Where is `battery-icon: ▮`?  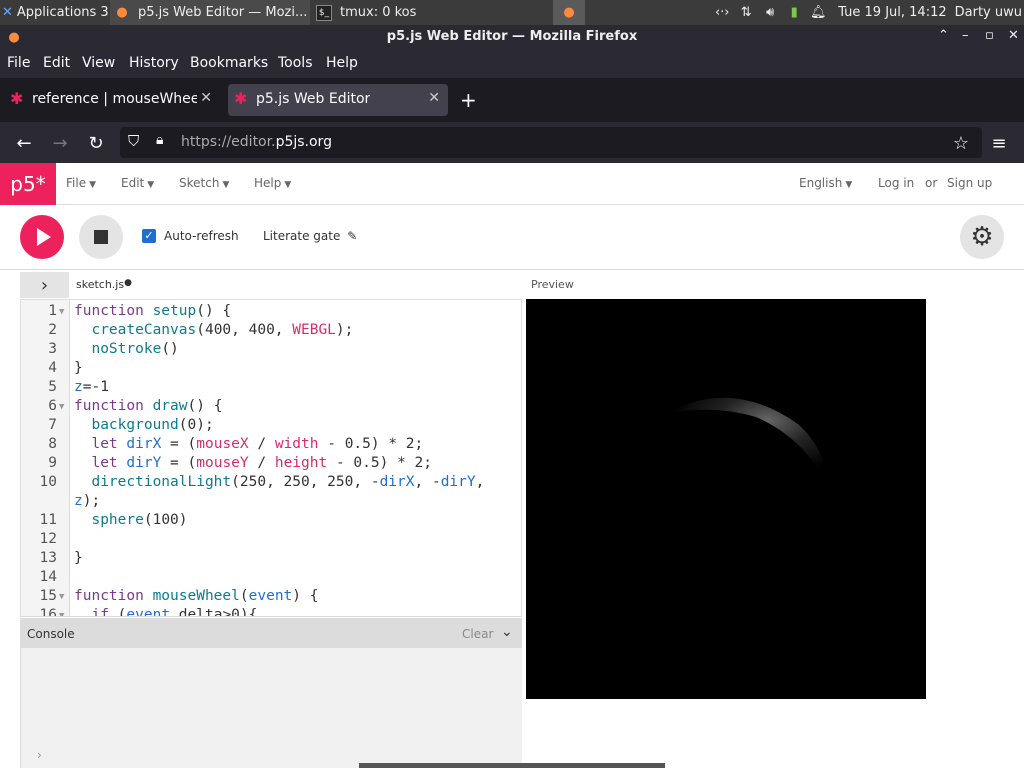
battery-icon: ▮ is located at coordinates (794, 13).